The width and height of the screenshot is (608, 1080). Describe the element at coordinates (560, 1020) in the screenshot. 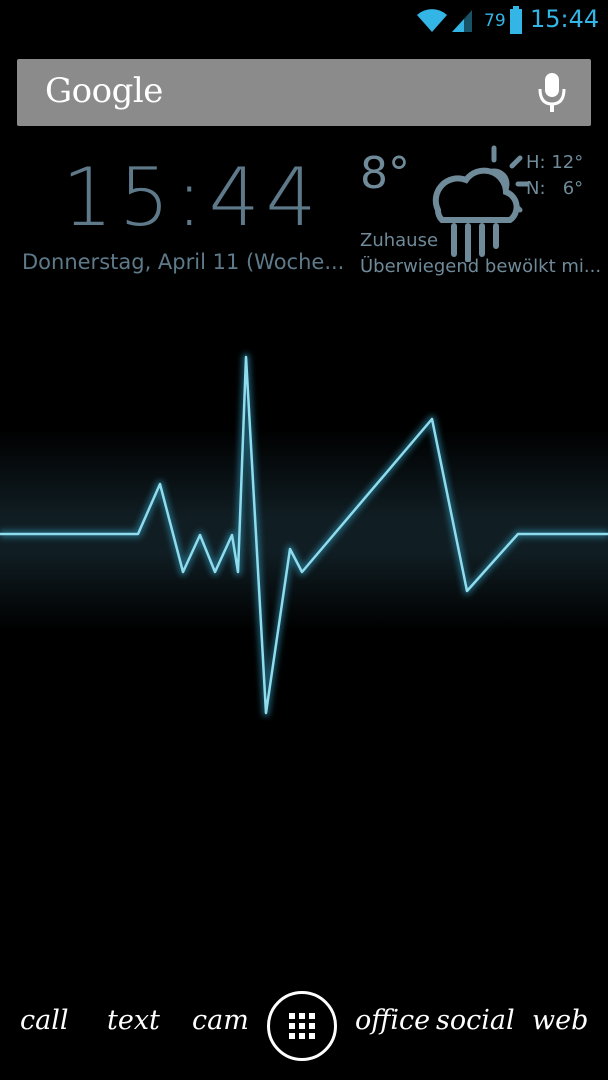

I see `dock-web-shortcut: web` at that location.